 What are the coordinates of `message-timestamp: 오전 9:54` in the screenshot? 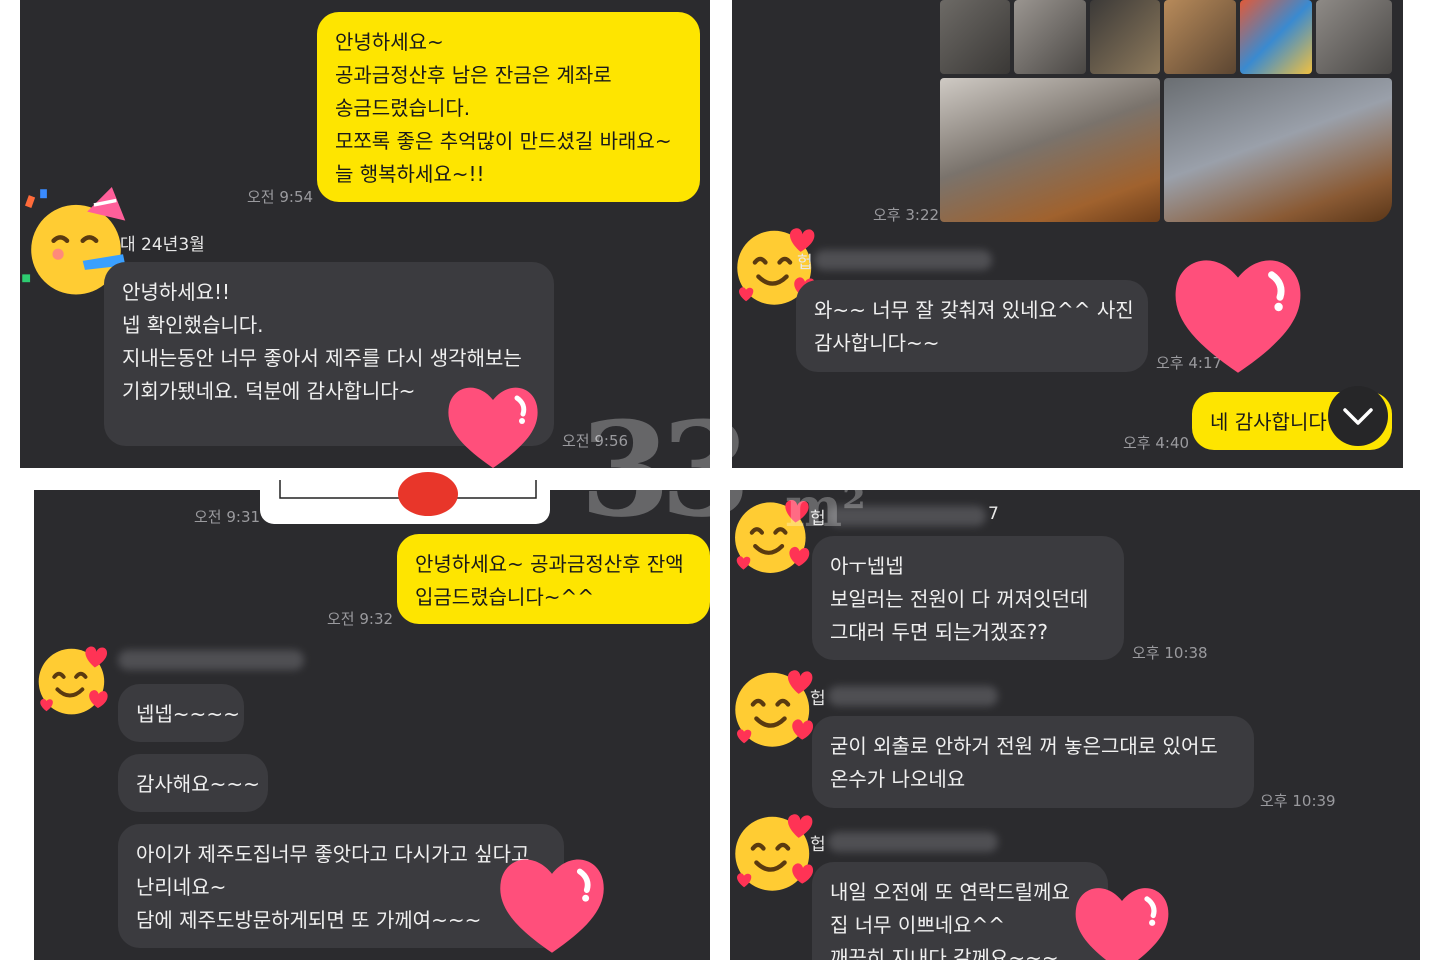 It's located at (280, 197).